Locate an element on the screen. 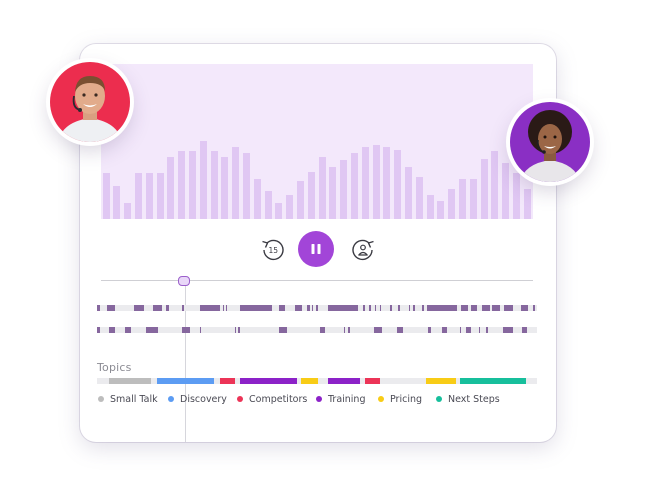 The image size is (648, 504). legend-item-small-talk: Small Talk is located at coordinates (128, 399).